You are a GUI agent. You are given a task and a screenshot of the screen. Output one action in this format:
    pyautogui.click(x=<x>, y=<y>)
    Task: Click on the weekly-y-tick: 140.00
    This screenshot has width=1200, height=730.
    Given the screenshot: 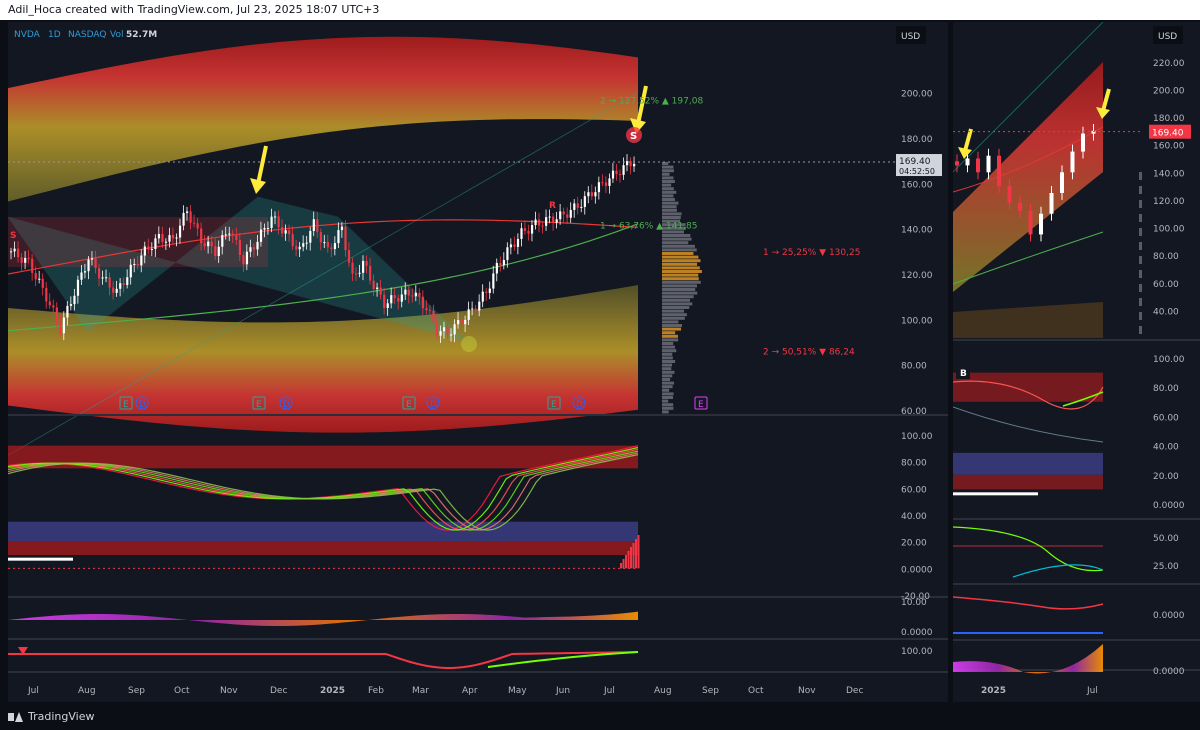 What is the action you would take?
    pyautogui.click(x=1169, y=174)
    